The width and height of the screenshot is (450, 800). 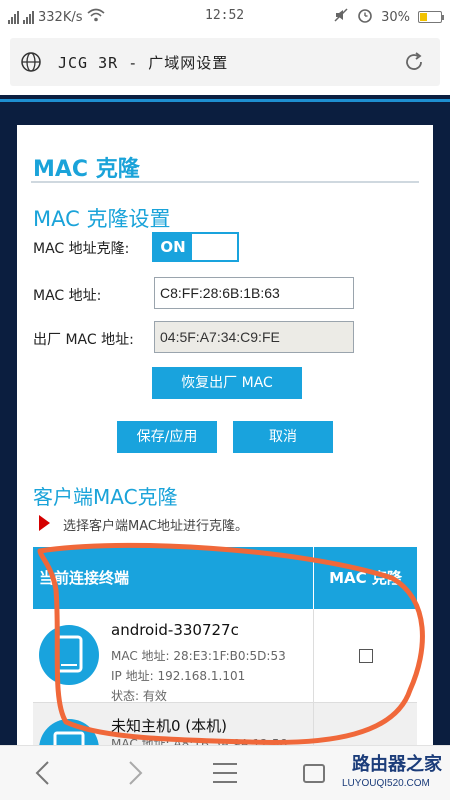 I want to click on clock: 12:52, so click(x=225, y=15).